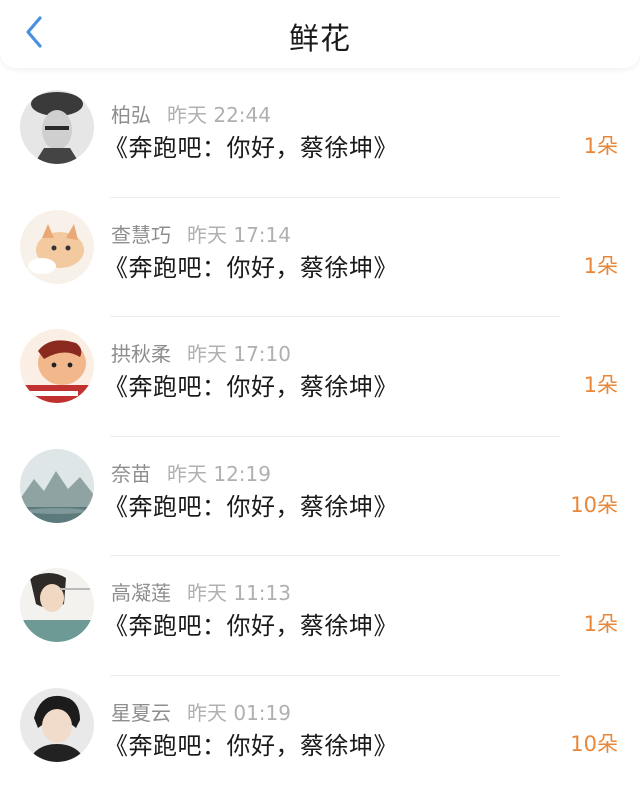  What do you see at coordinates (239, 234) in the screenshot?
I see `timestamp: 昨天 17:14` at bounding box center [239, 234].